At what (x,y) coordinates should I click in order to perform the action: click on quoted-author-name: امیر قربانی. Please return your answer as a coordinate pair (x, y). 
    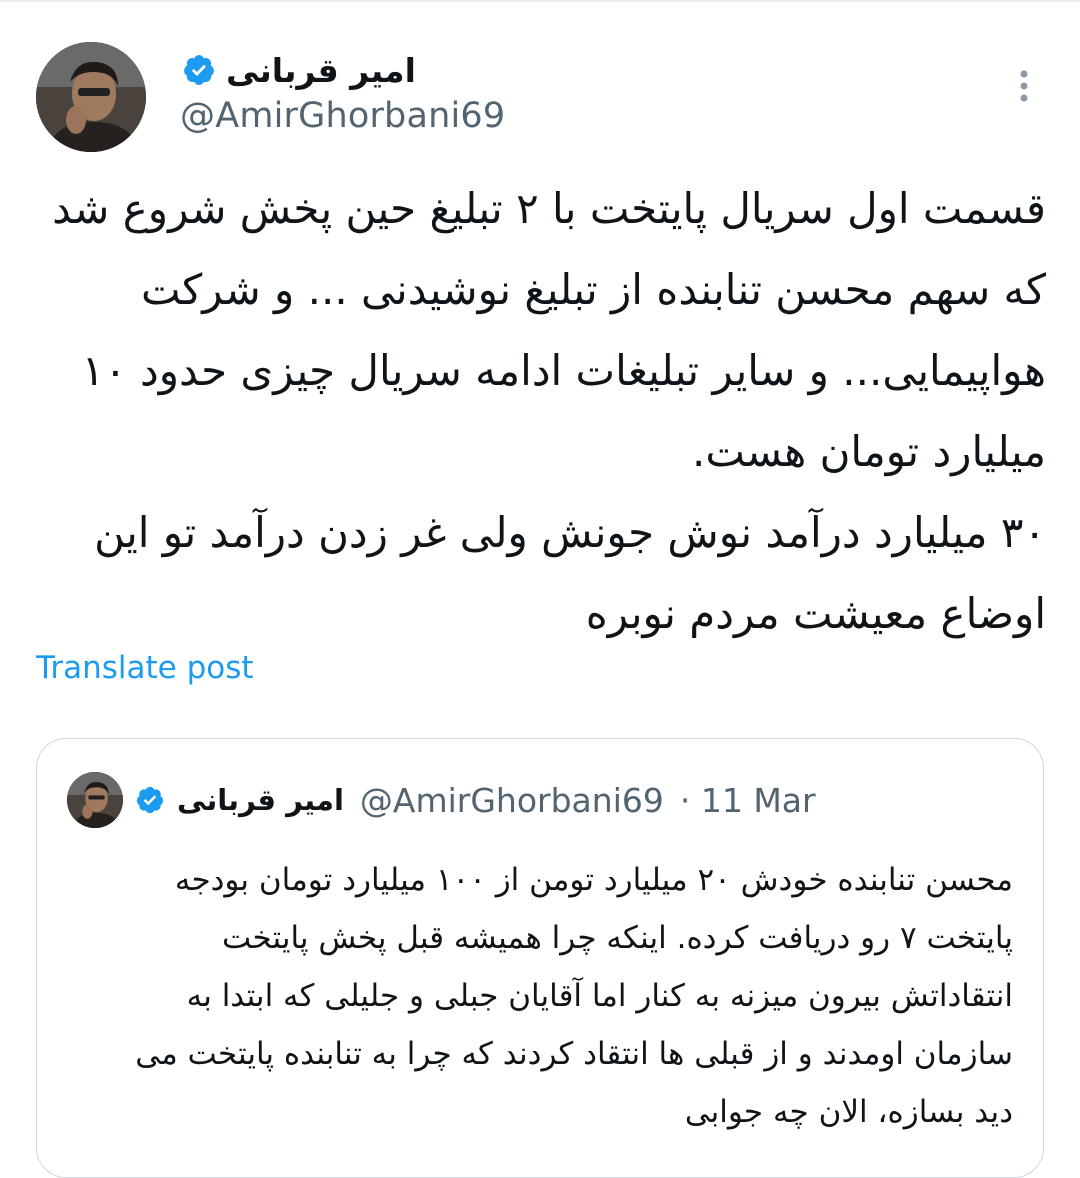
    Looking at the image, I should click on (260, 800).